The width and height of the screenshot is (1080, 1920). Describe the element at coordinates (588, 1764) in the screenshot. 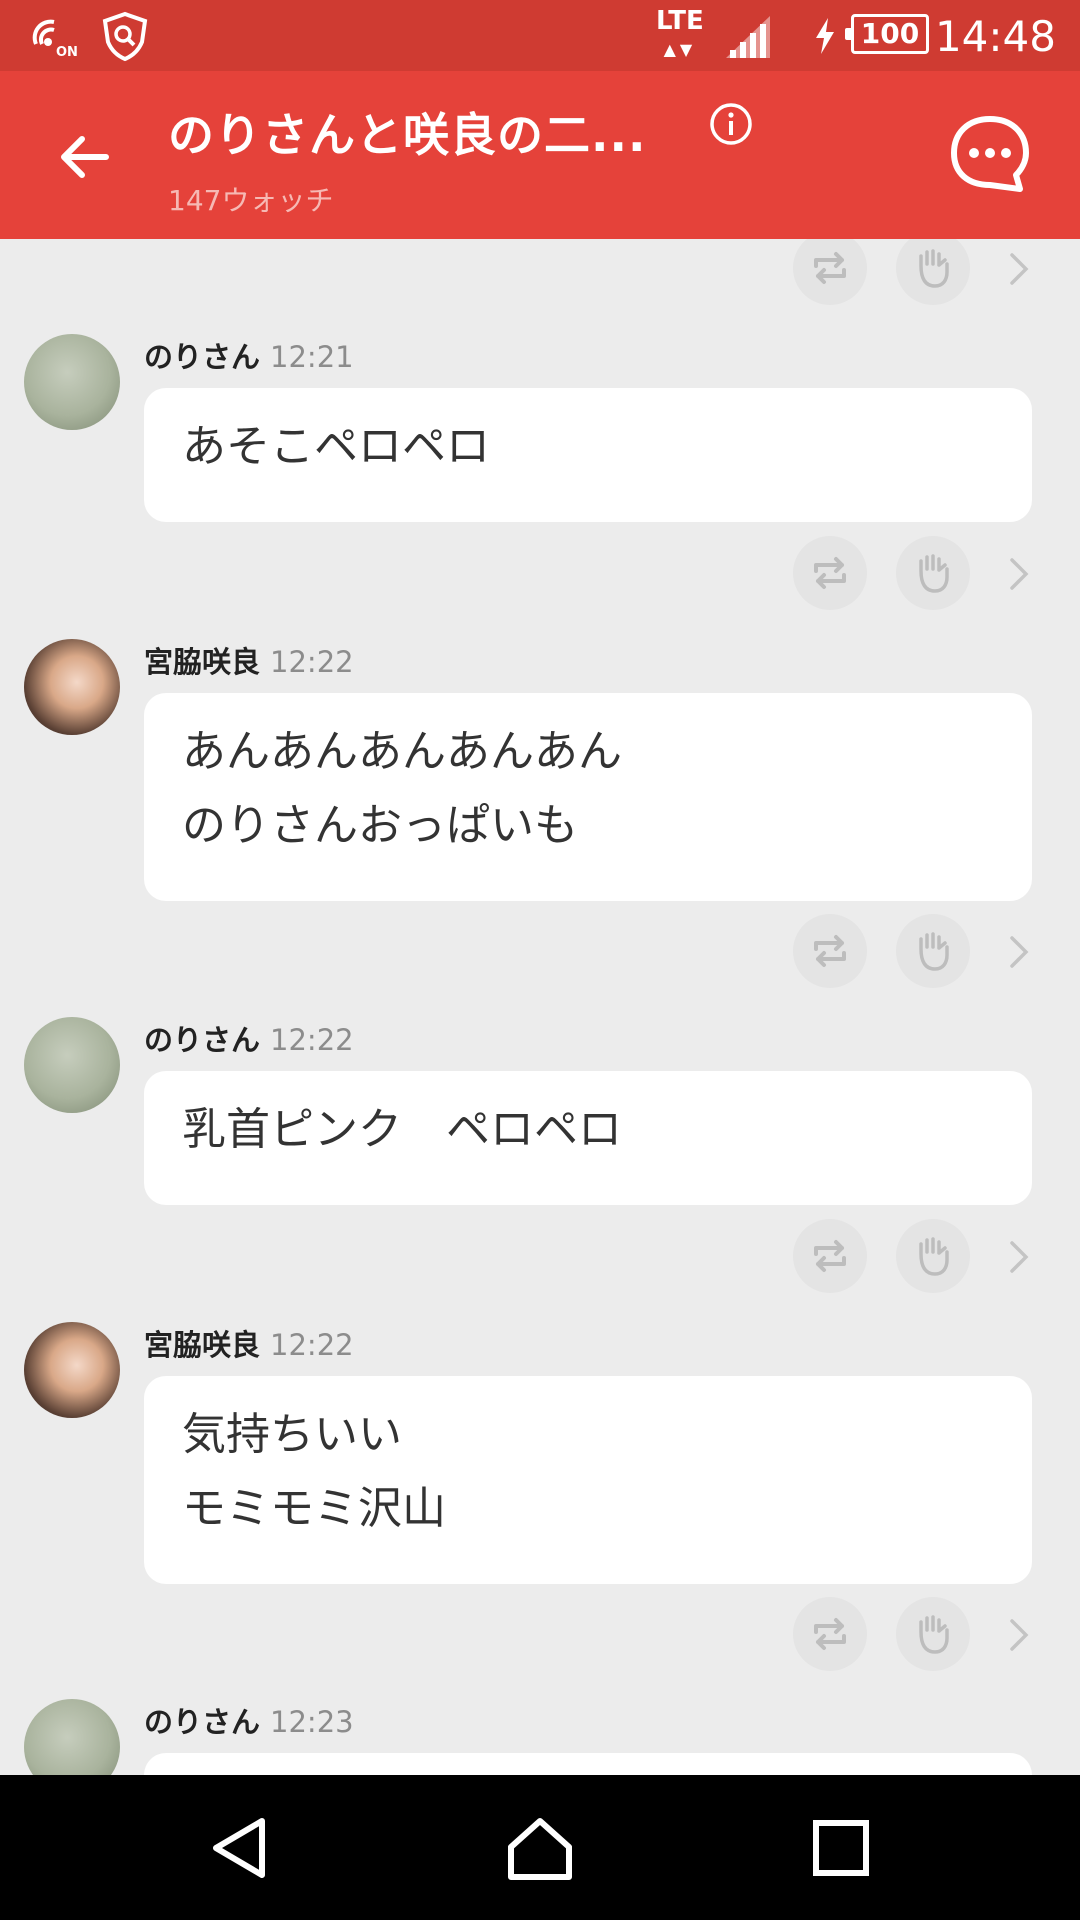

I see `message-bubble` at that location.